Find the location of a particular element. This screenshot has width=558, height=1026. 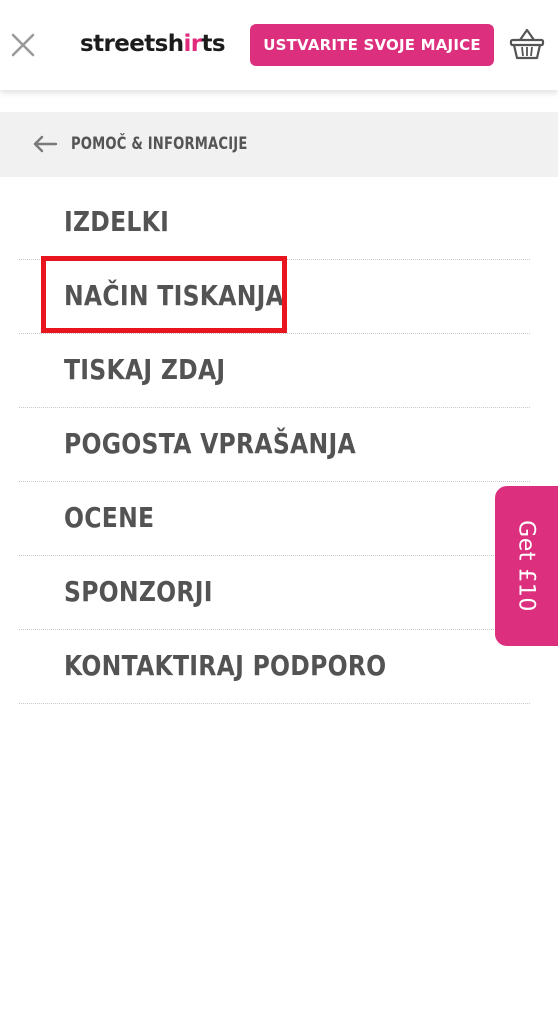

menu-item-label: SPONZORJI is located at coordinates (138, 591).